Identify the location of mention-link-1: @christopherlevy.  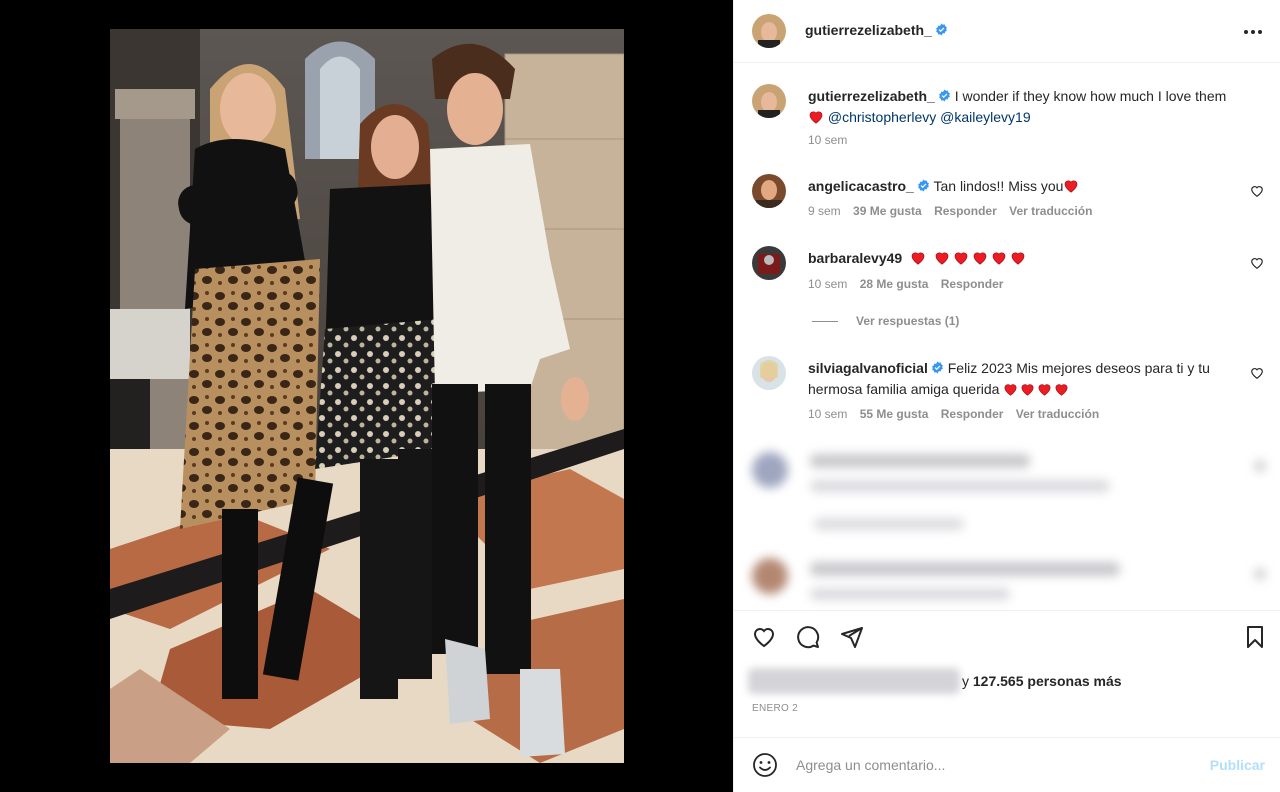
(882, 117).